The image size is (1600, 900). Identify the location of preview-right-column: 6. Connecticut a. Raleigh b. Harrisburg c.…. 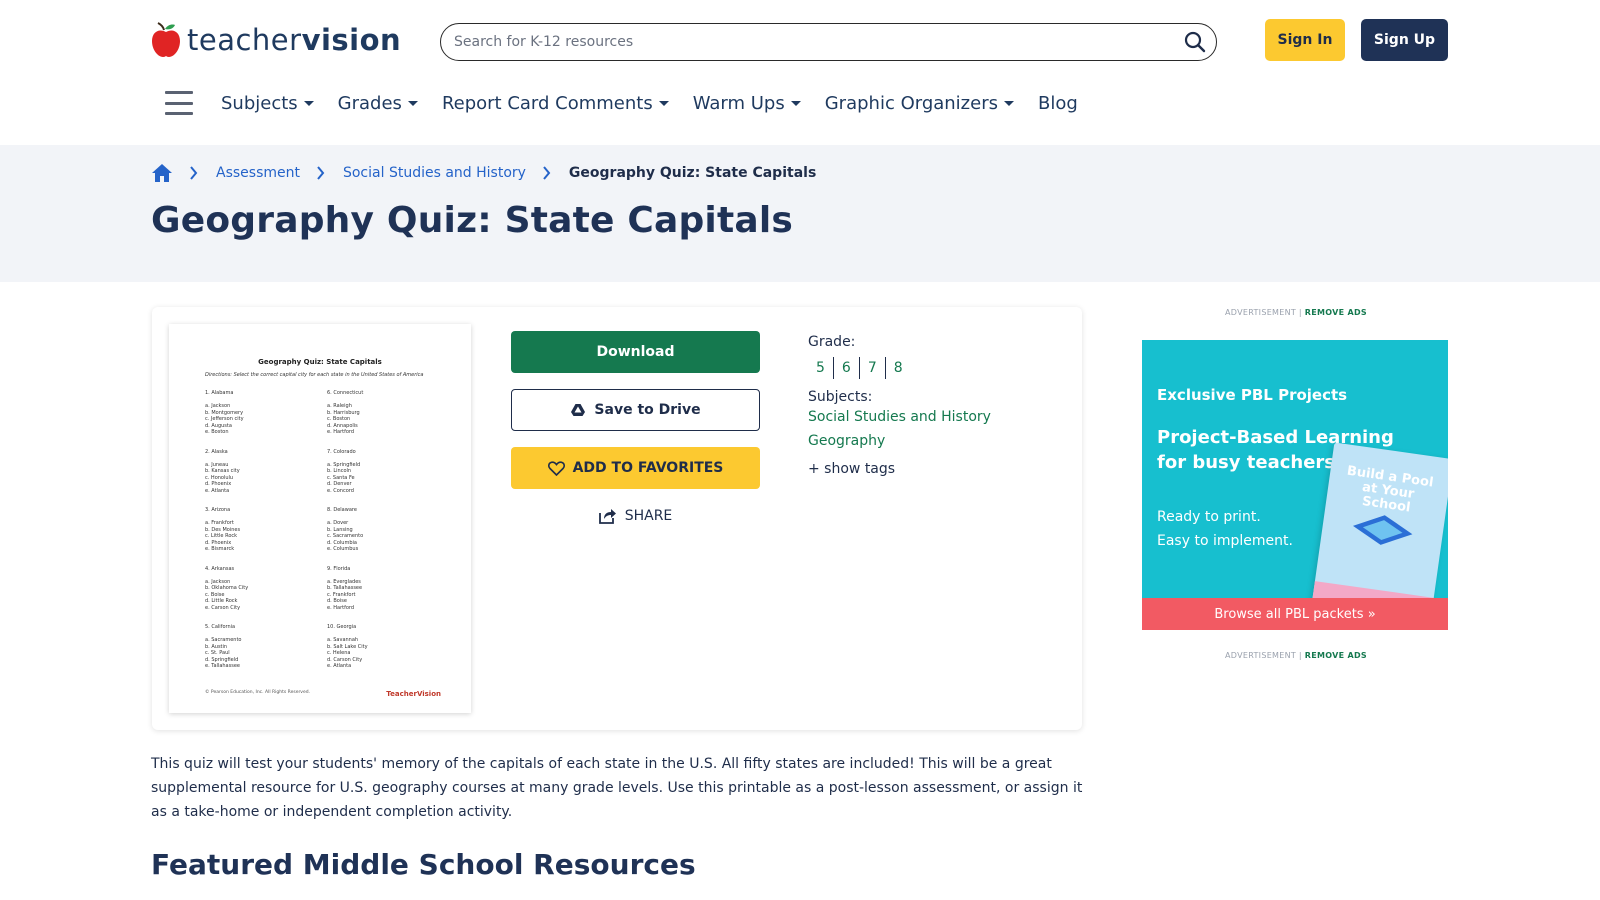
(347, 530).